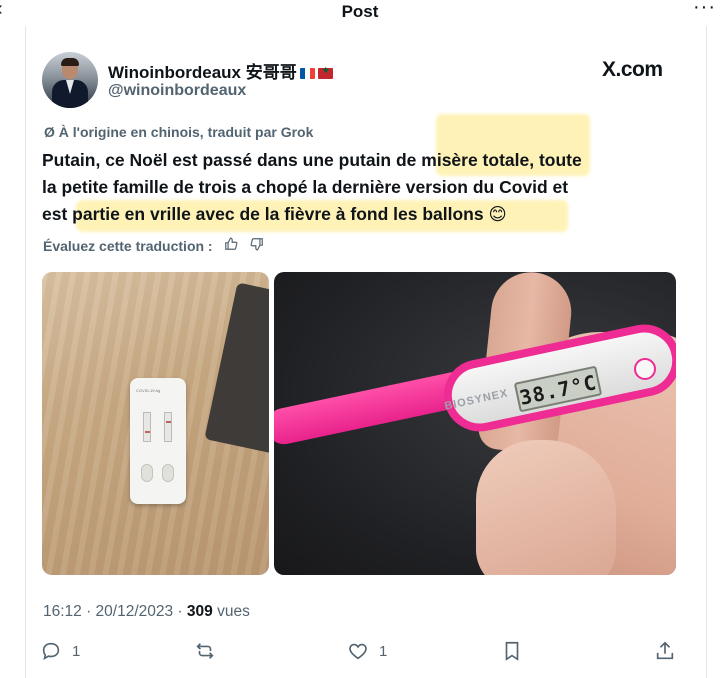  I want to click on action-bar: 1 1, so click(360, 653).